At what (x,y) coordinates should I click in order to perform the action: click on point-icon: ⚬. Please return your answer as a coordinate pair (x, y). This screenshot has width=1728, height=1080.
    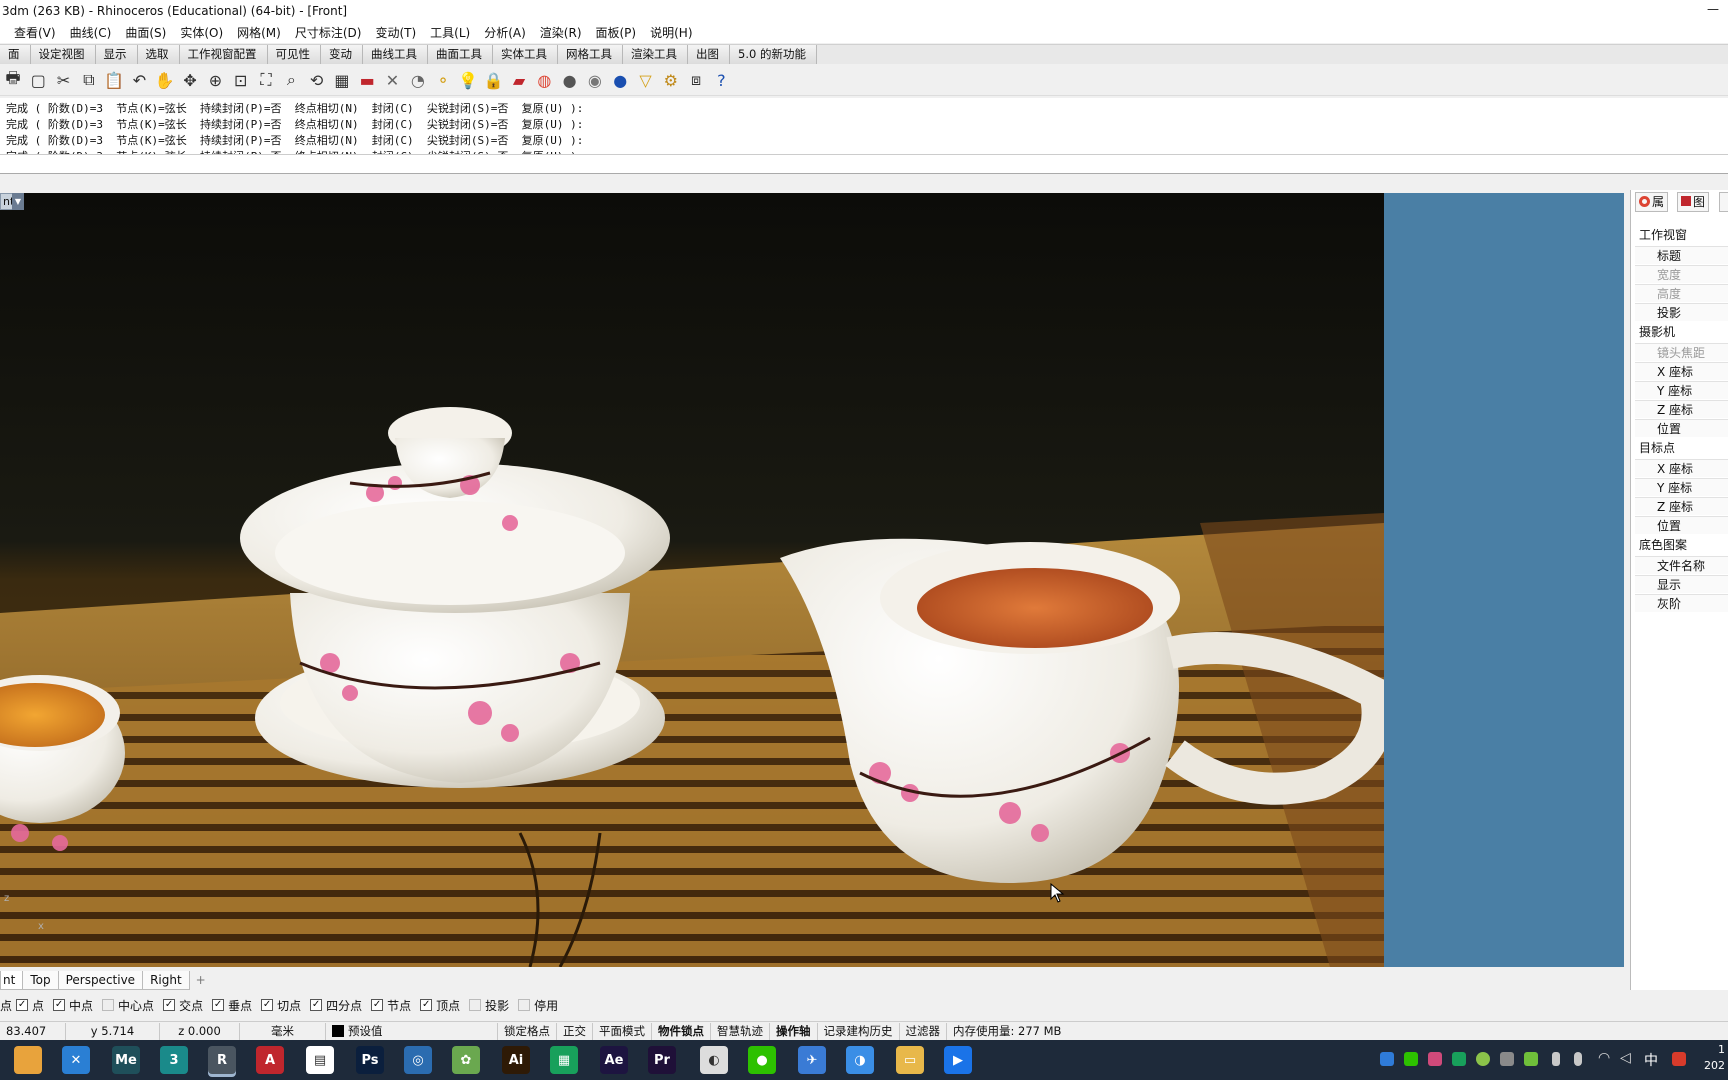
    Looking at the image, I should click on (443, 80).